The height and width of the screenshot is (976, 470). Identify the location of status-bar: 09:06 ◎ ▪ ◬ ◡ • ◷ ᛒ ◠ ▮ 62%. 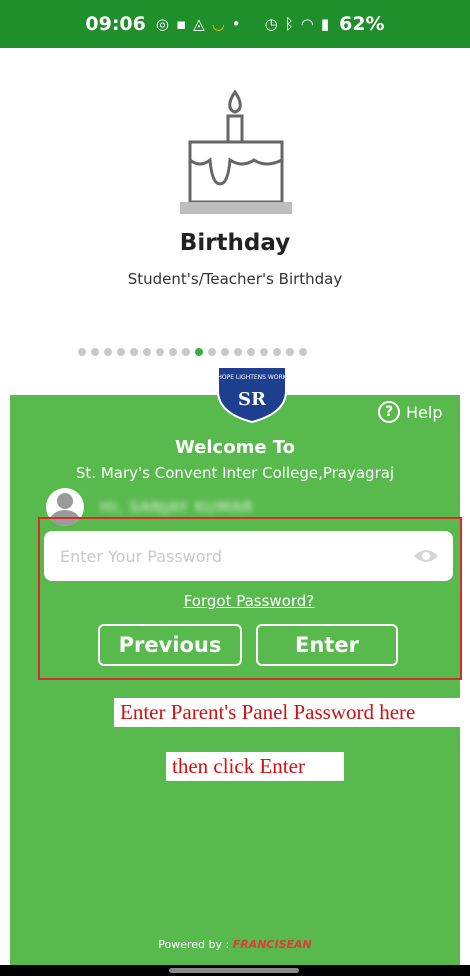
(235, 24).